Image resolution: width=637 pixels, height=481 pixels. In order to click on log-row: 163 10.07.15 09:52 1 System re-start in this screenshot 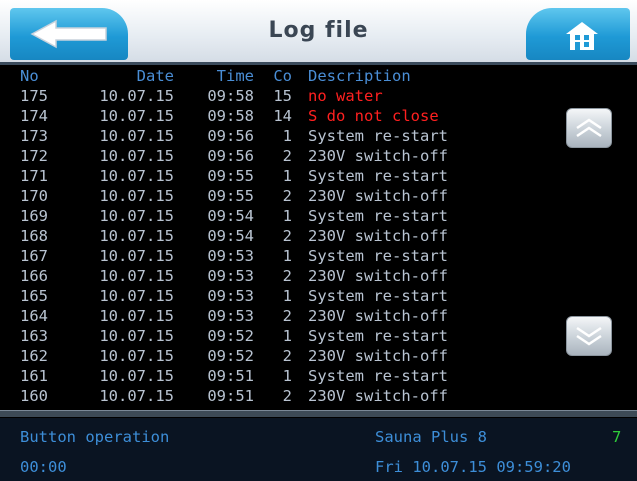, I will do `click(260, 336)`.